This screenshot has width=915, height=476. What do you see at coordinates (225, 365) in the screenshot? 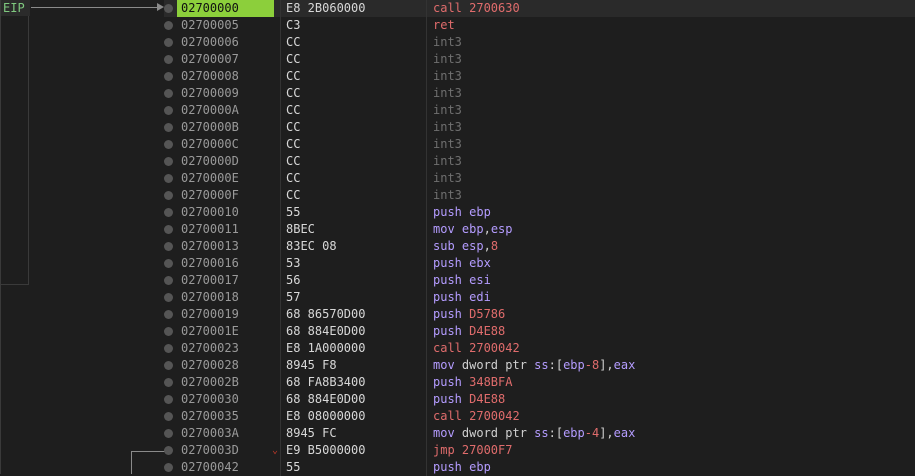
I see `address-cell: 02700028` at bounding box center [225, 365].